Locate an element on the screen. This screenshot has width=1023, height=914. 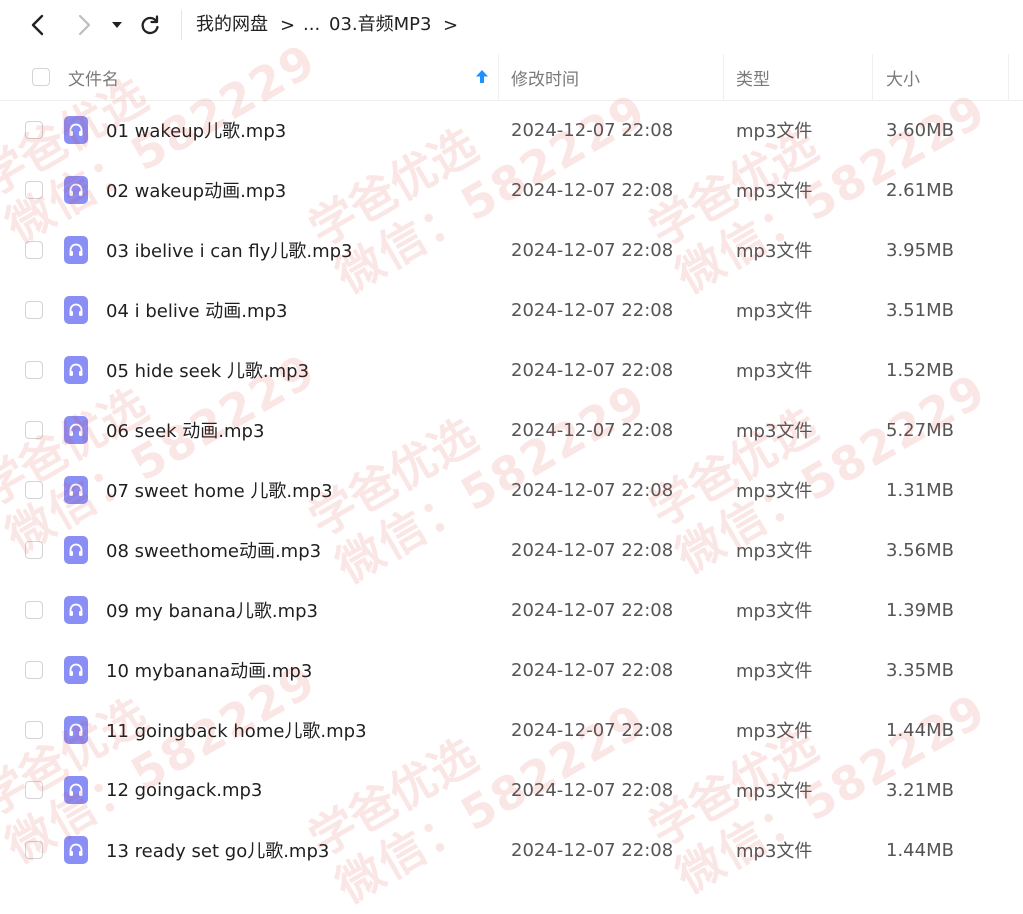
file-name: 08 sweethome动画.mp3 is located at coordinates (213, 550).